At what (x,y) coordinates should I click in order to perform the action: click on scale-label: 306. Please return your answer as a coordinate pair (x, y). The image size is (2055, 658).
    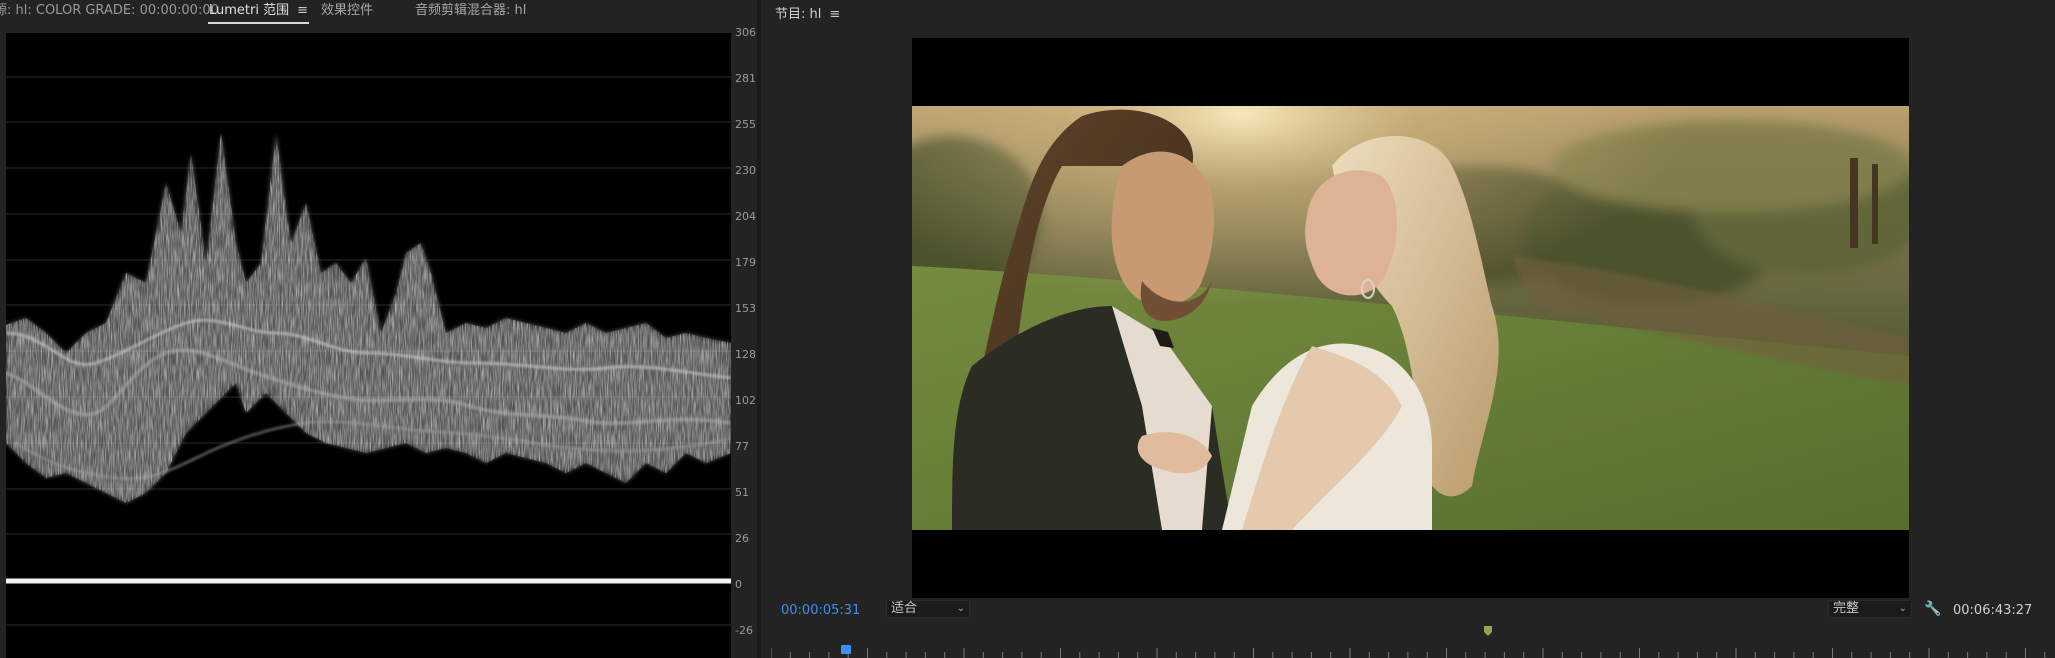
    Looking at the image, I should click on (745, 32).